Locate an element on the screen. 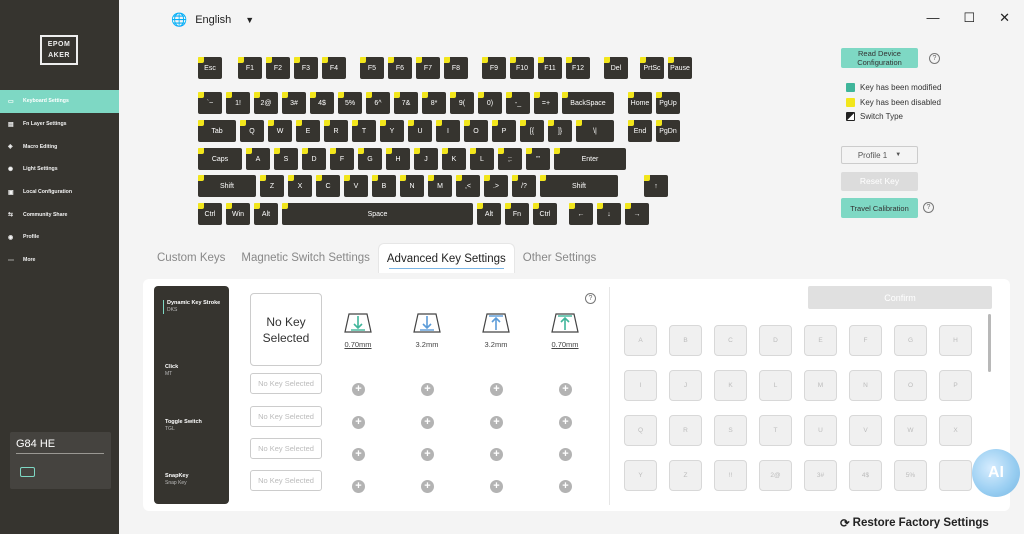 This screenshot has width=1024, height=534. grid-key: J is located at coordinates (685, 385).